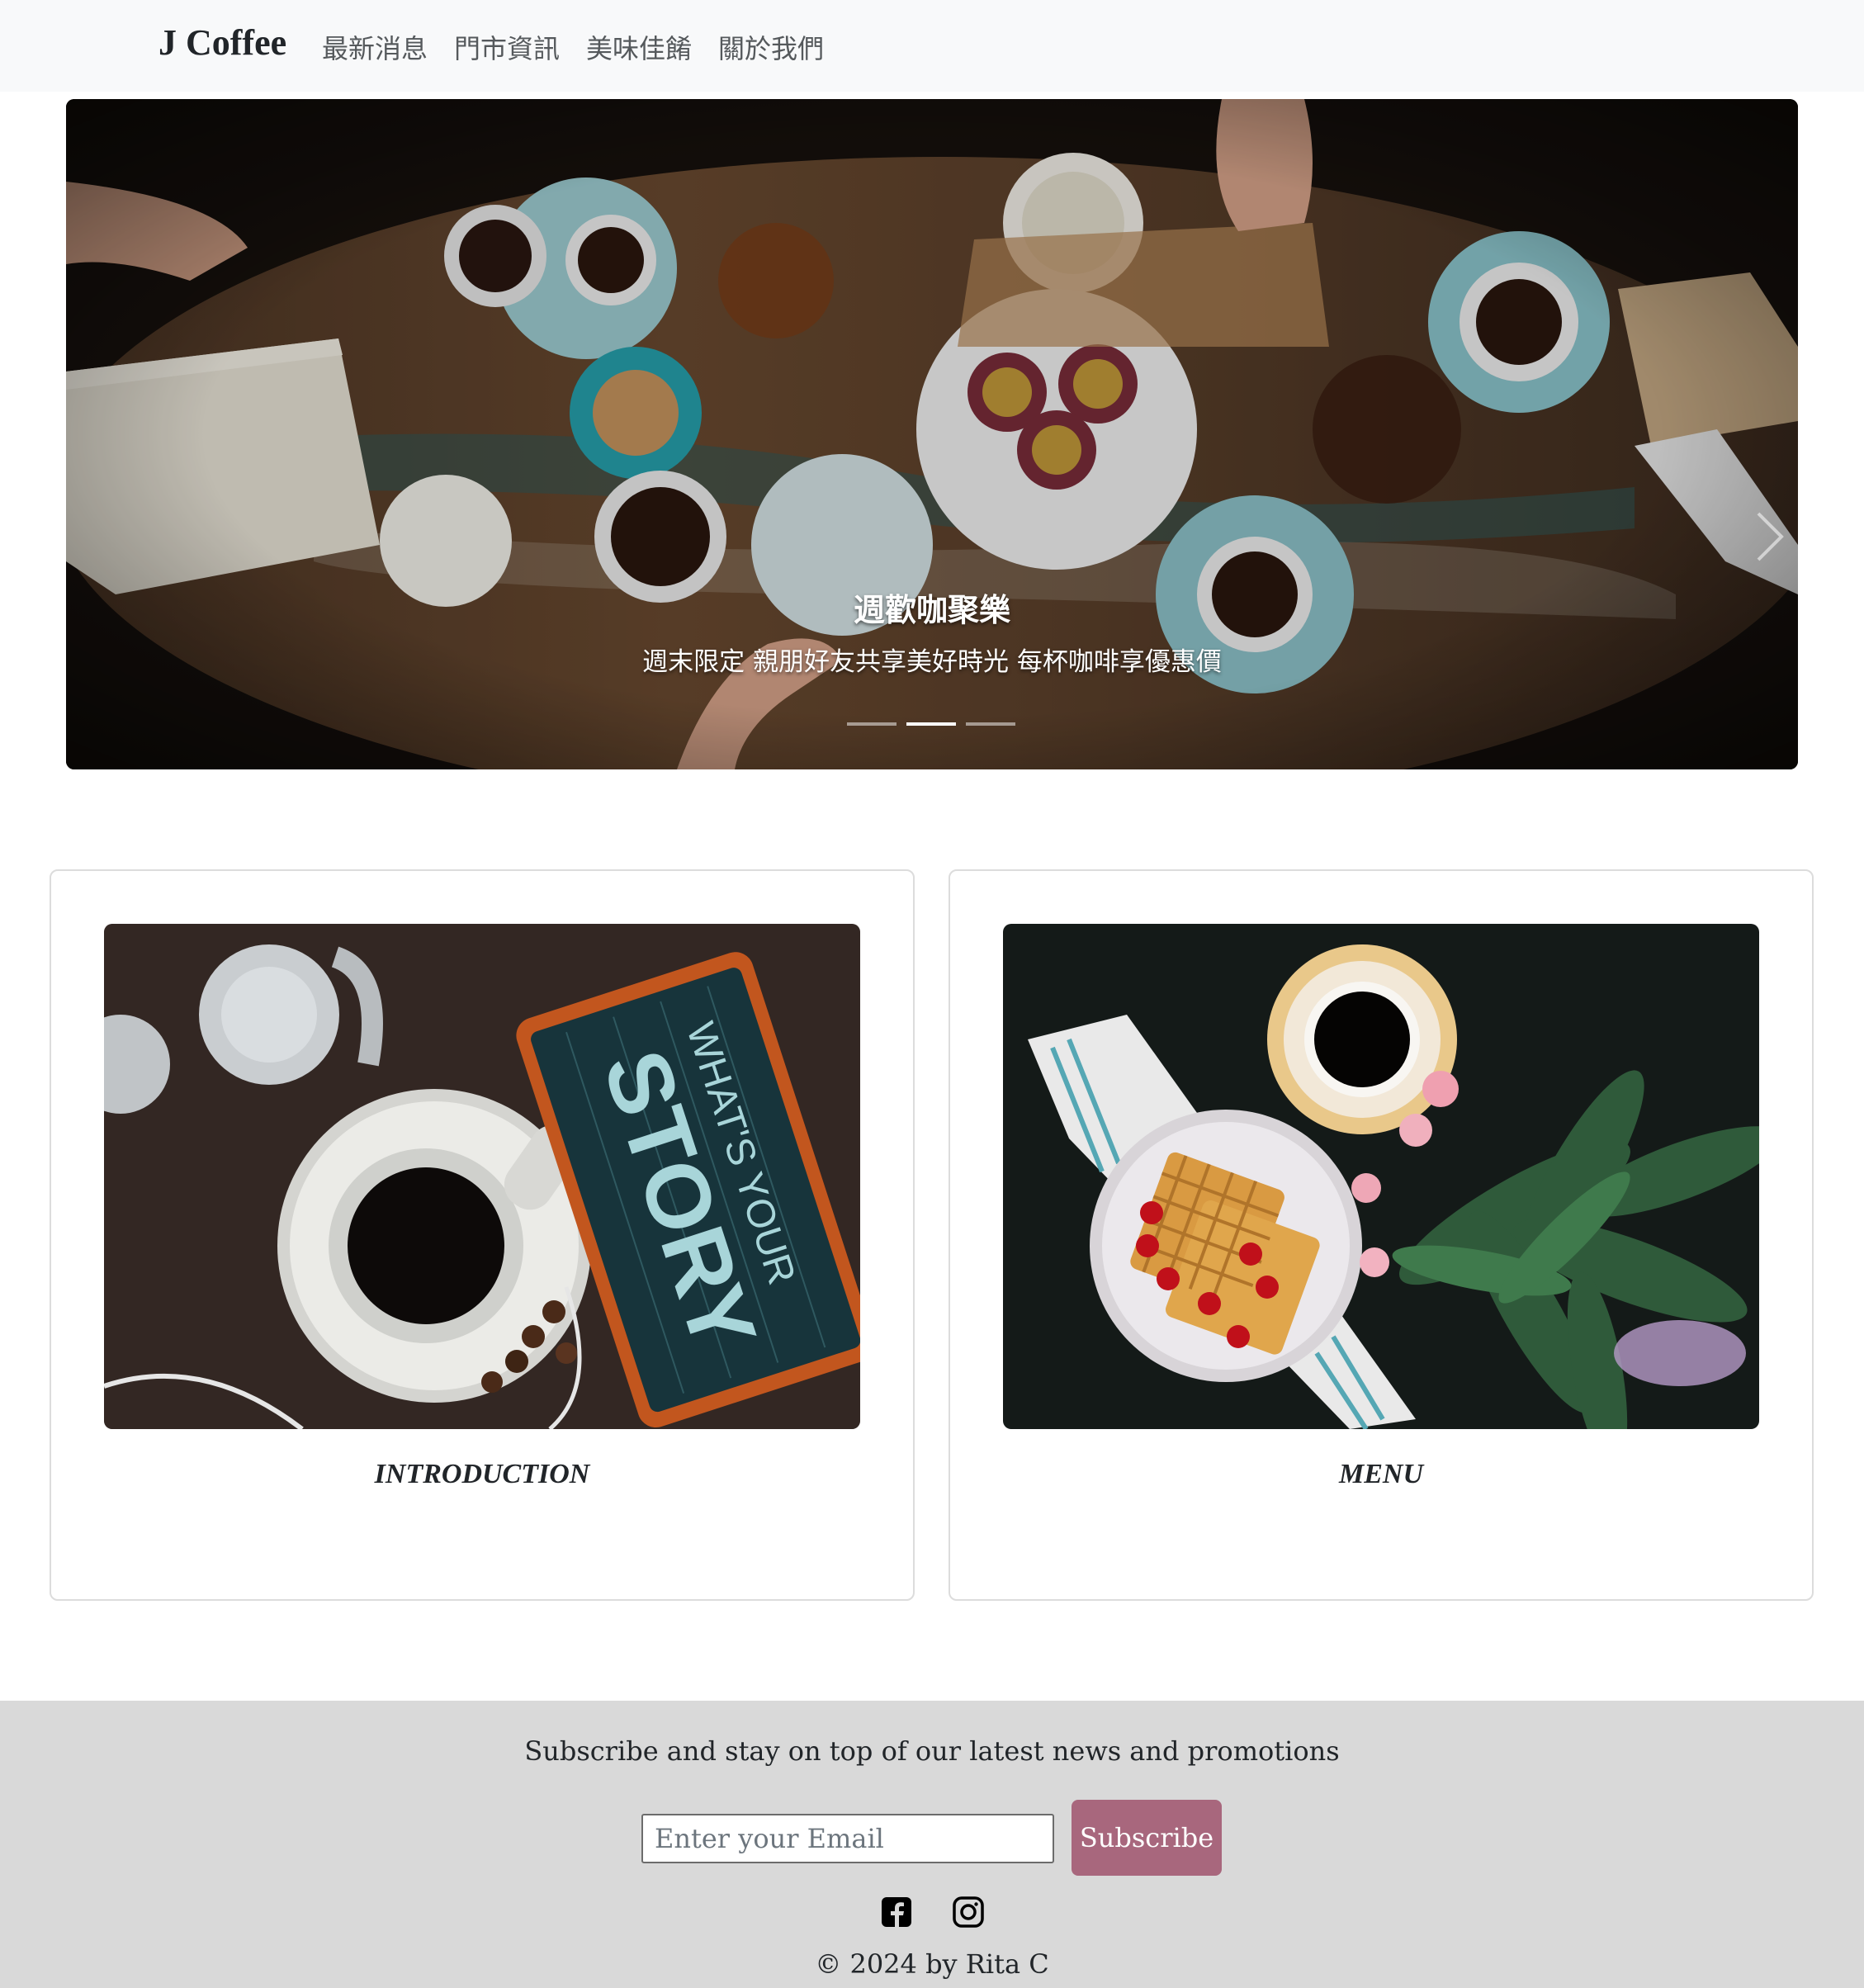 This screenshot has height=1988, width=1864. I want to click on nav-link-stores: 門市資訊, so click(507, 47).